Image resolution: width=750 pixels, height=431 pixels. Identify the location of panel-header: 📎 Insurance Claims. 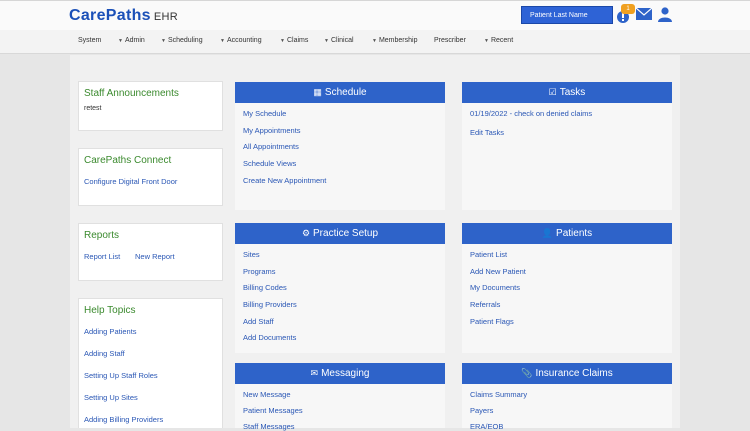
(567, 373).